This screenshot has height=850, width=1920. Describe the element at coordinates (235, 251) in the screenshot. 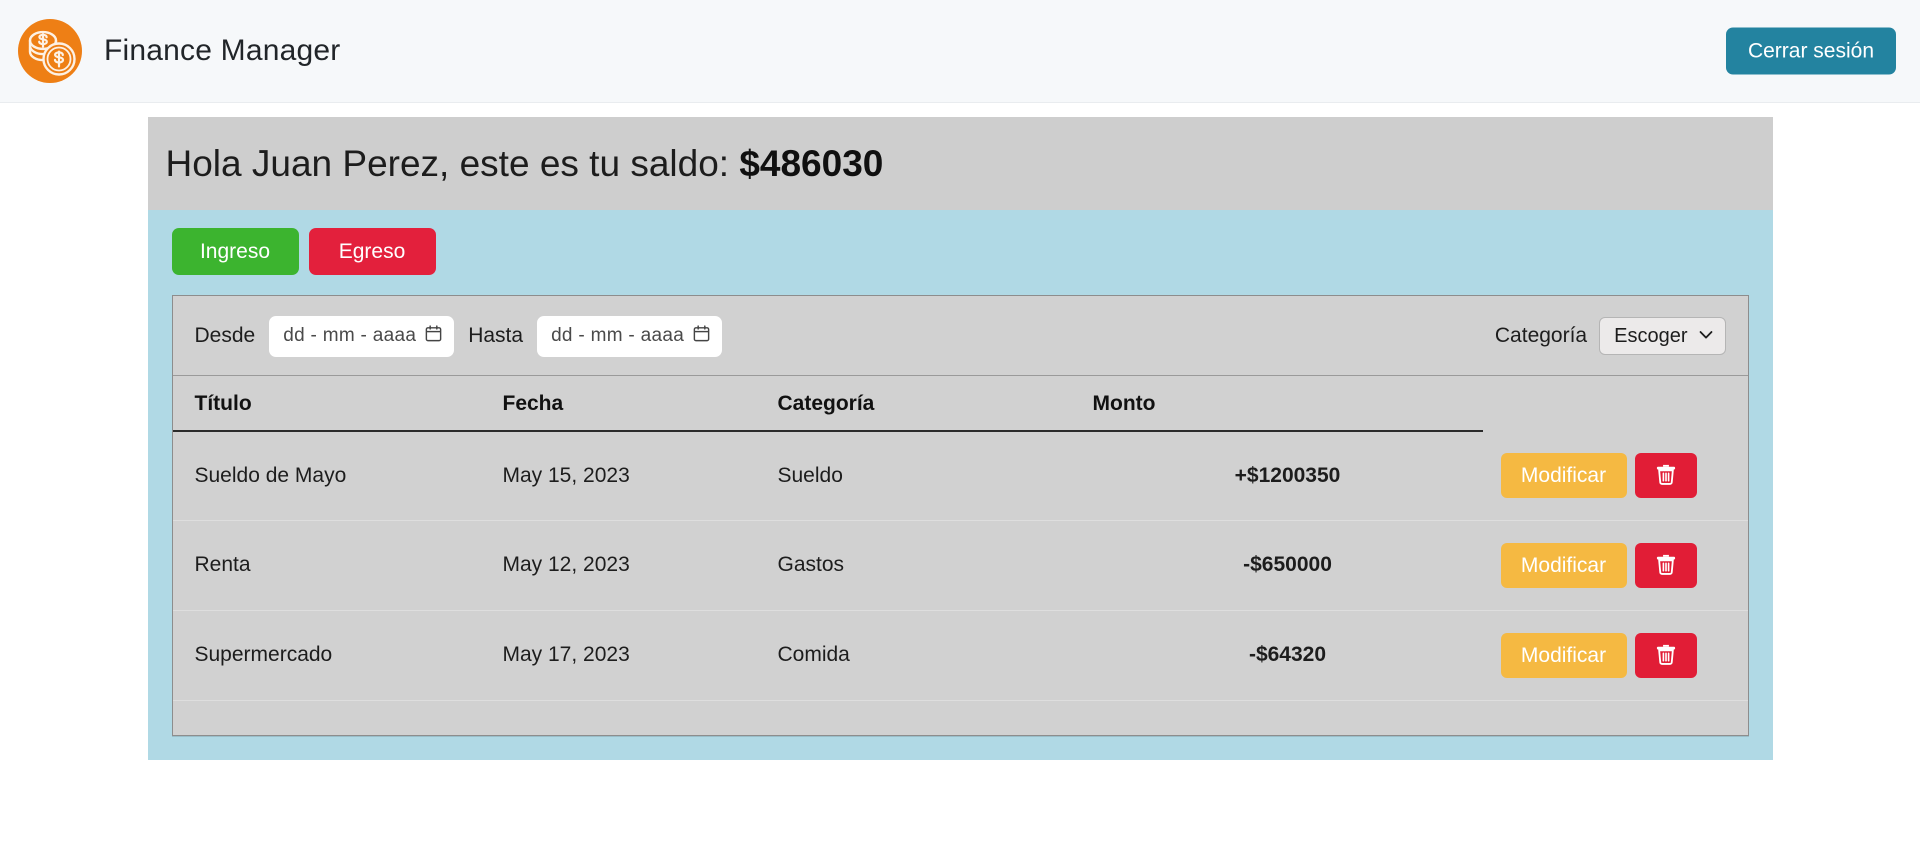

I see `add-income-button: Ingreso` at that location.